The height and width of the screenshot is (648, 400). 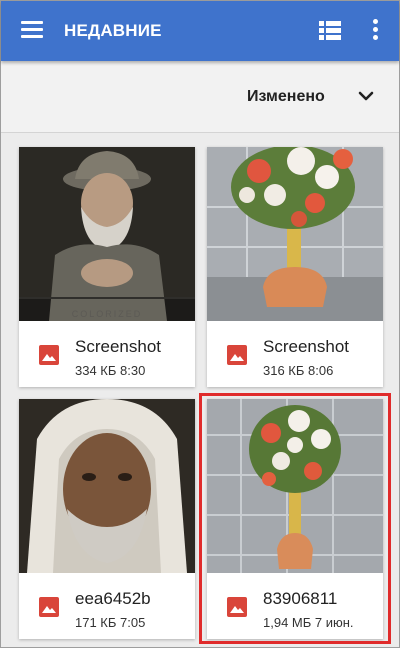 What do you see at coordinates (200, 31) in the screenshot?
I see `app-bar: НЕДАВНИЕ` at bounding box center [200, 31].